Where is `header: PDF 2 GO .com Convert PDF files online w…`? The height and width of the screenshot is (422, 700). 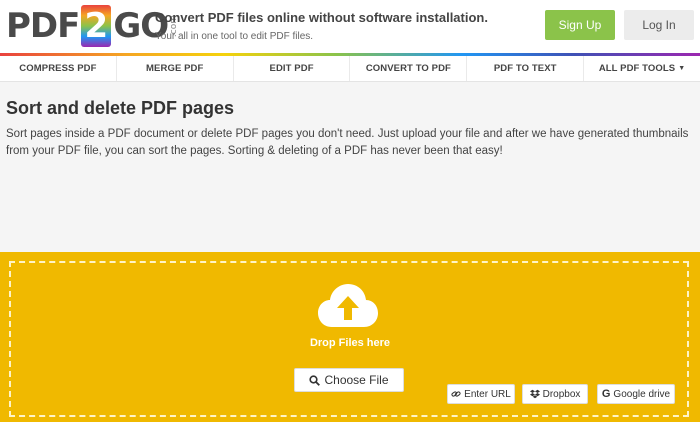
header: PDF 2 GO .com Convert PDF files online w… is located at coordinates (350, 27).